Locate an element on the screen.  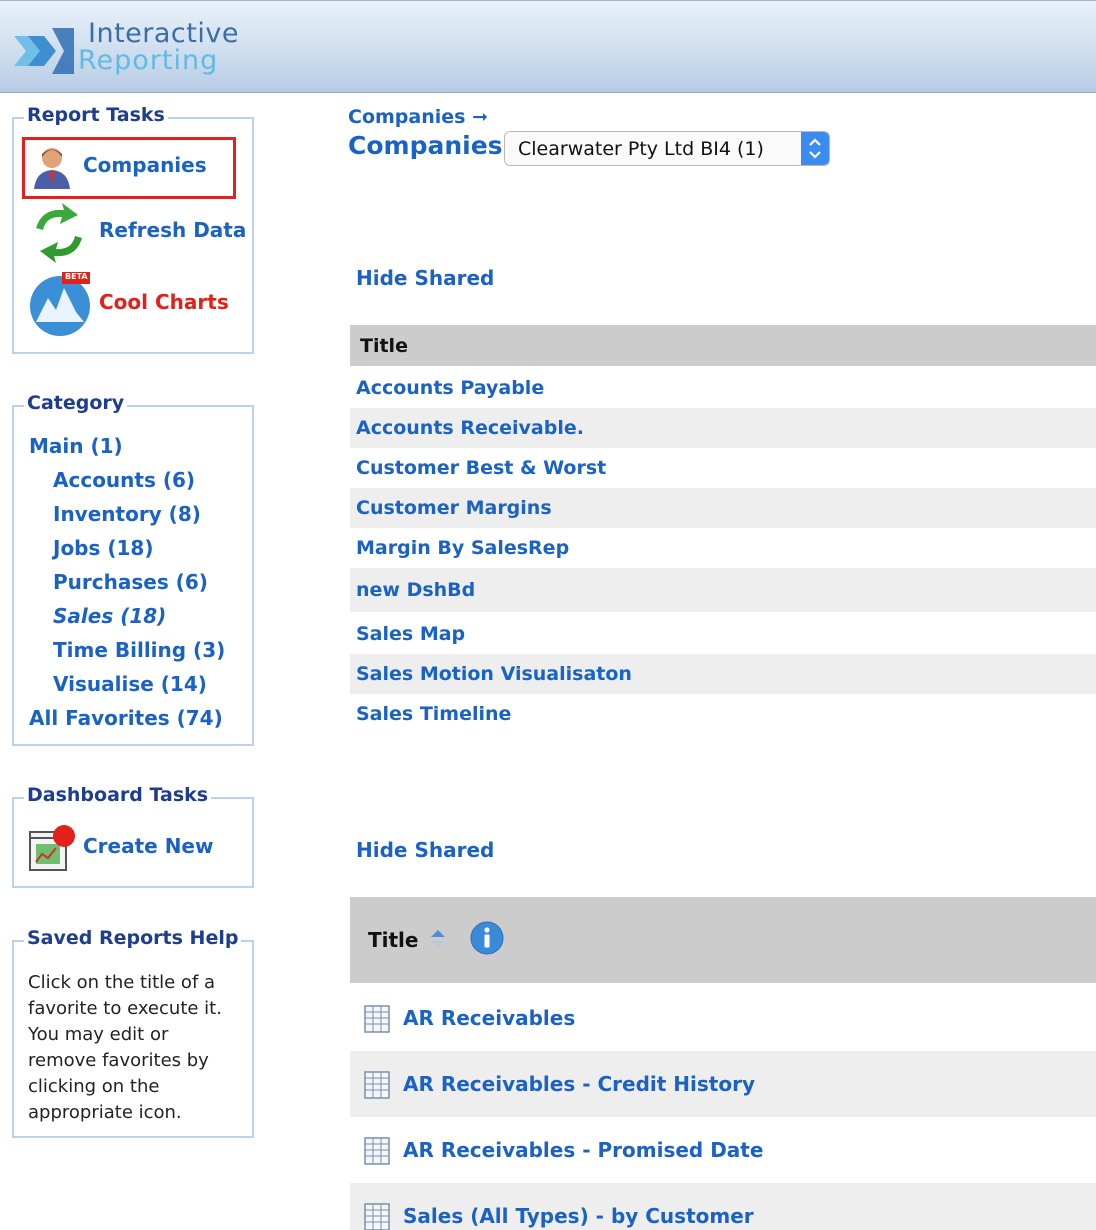
table-row: Sales Map is located at coordinates (723, 634).